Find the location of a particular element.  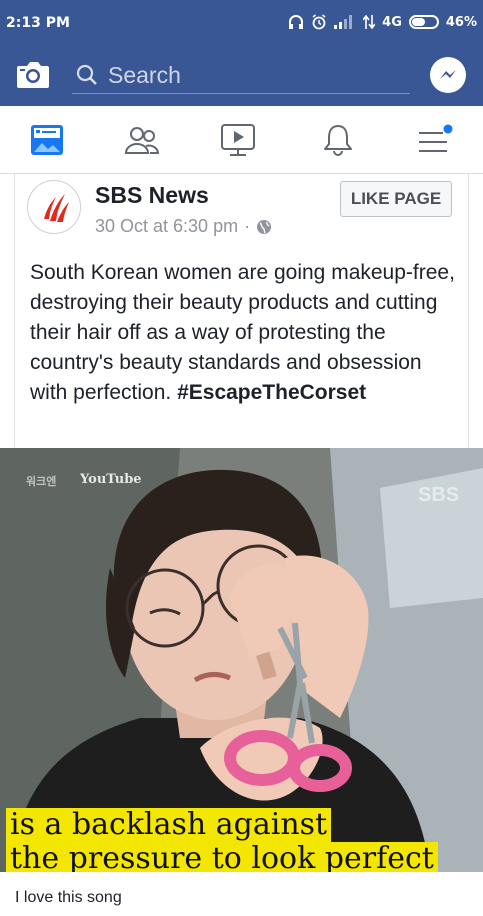

bell-icon is located at coordinates (338, 140).